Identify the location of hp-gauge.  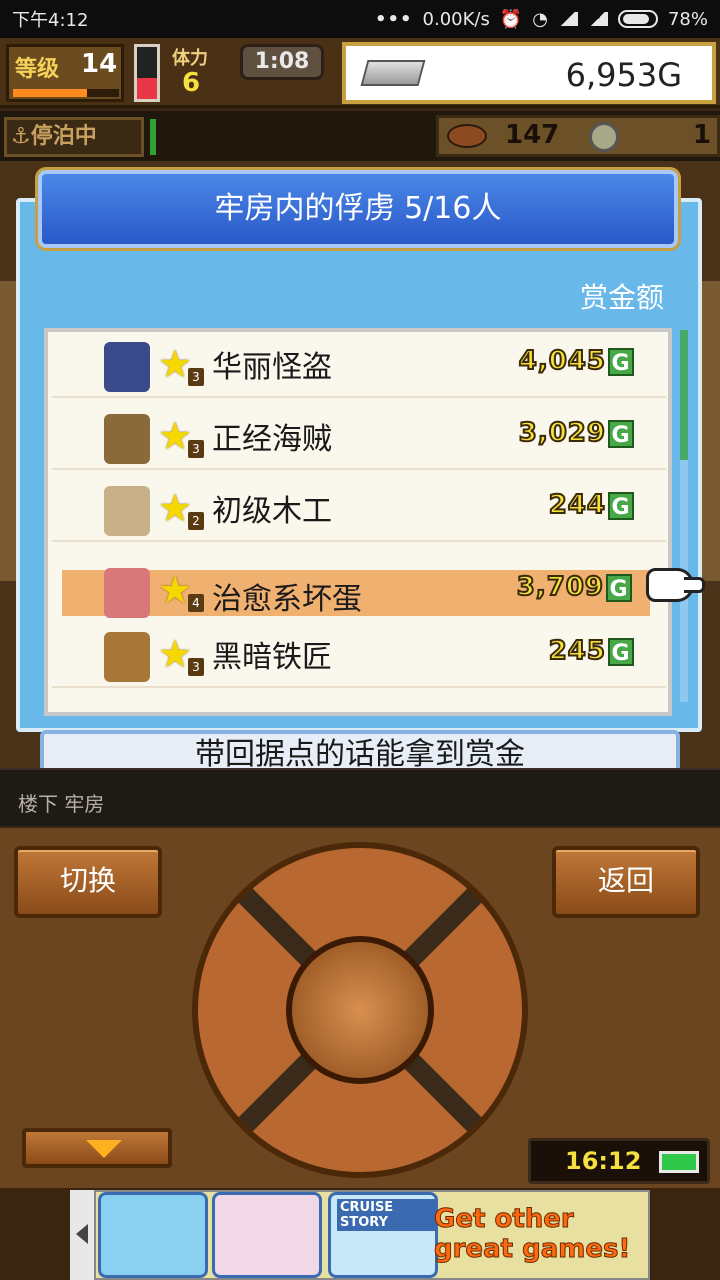
(147, 73).